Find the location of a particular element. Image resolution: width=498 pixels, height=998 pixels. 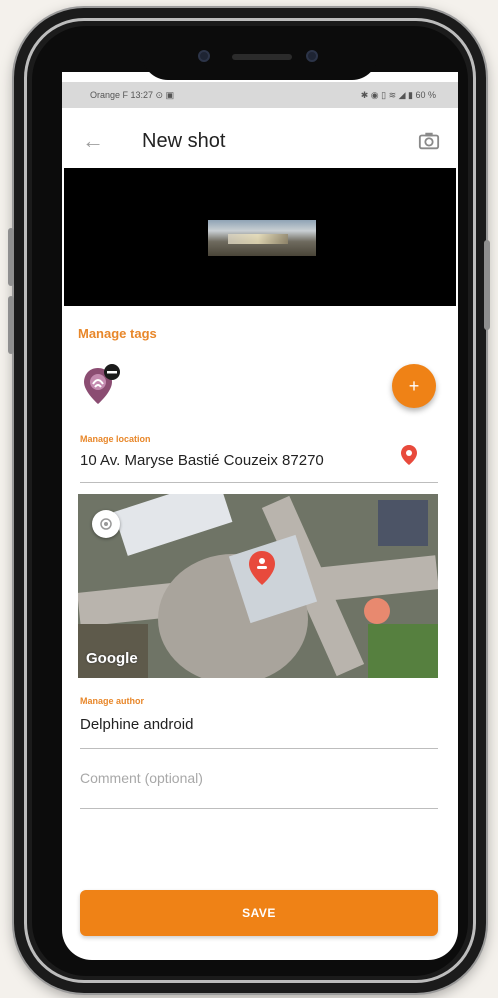

location-pin-icon is located at coordinates (409, 455).